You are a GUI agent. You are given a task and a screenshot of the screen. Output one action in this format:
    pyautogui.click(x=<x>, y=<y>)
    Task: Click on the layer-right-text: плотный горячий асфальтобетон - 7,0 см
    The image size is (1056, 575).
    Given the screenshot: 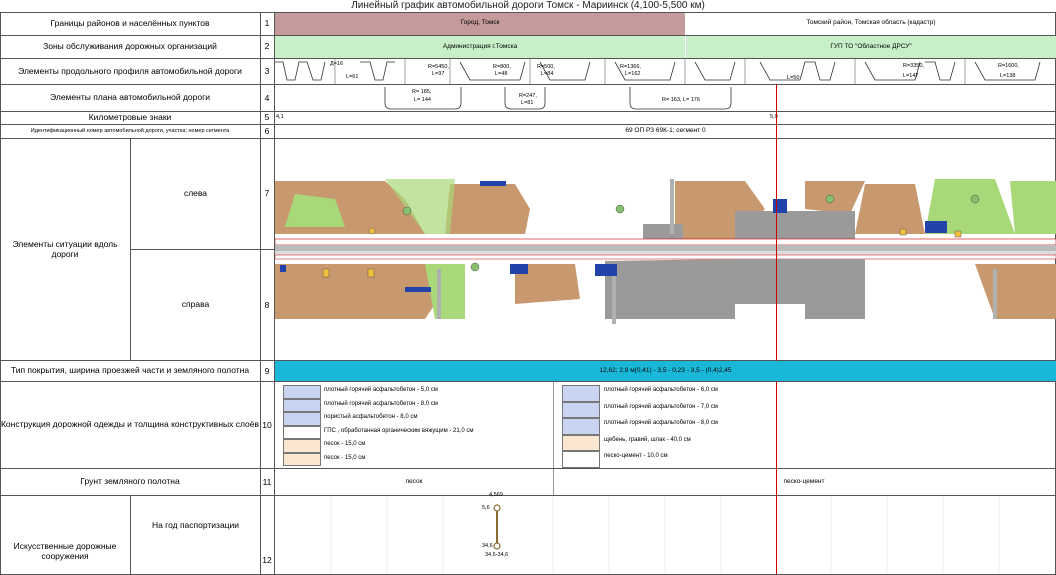 What is the action you would take?
    pyautogui.click(x=661, y=406)
    